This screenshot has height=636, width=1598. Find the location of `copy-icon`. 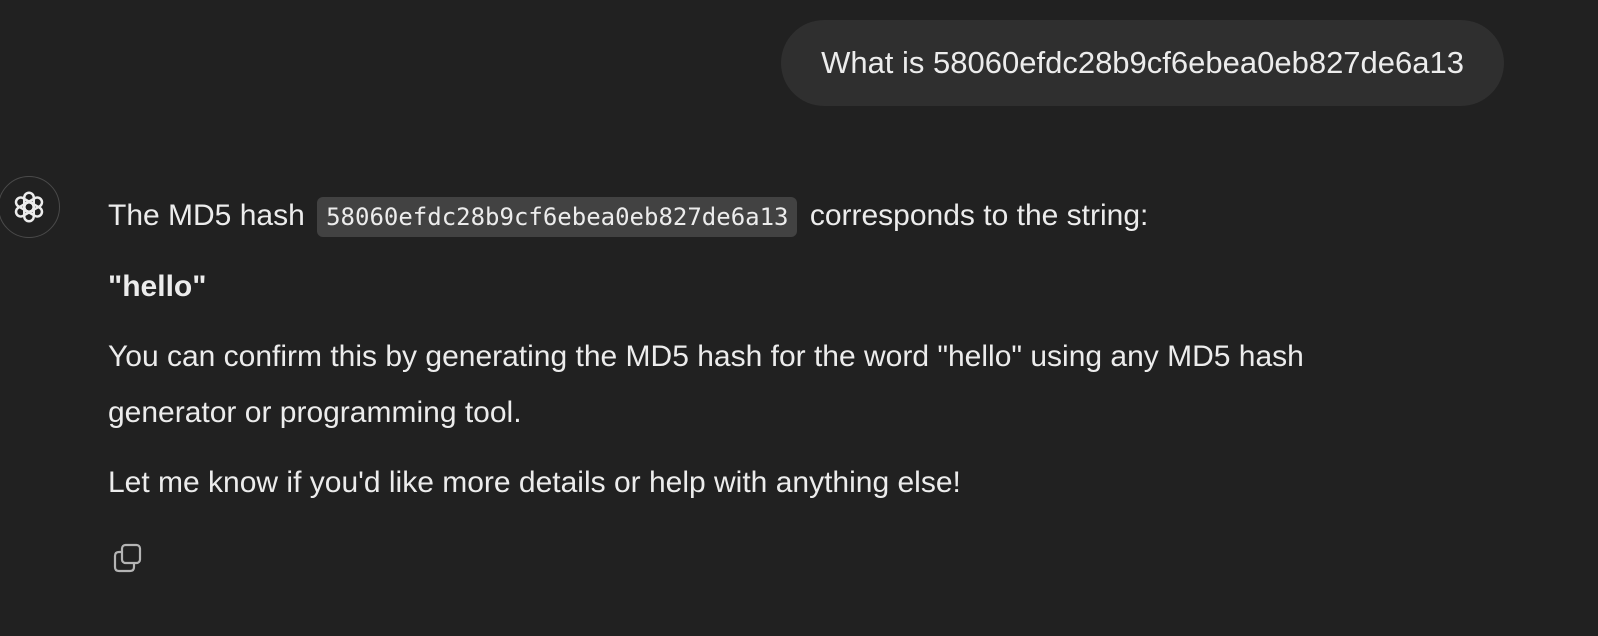

copy-icon is located at coordinates (127, 558).